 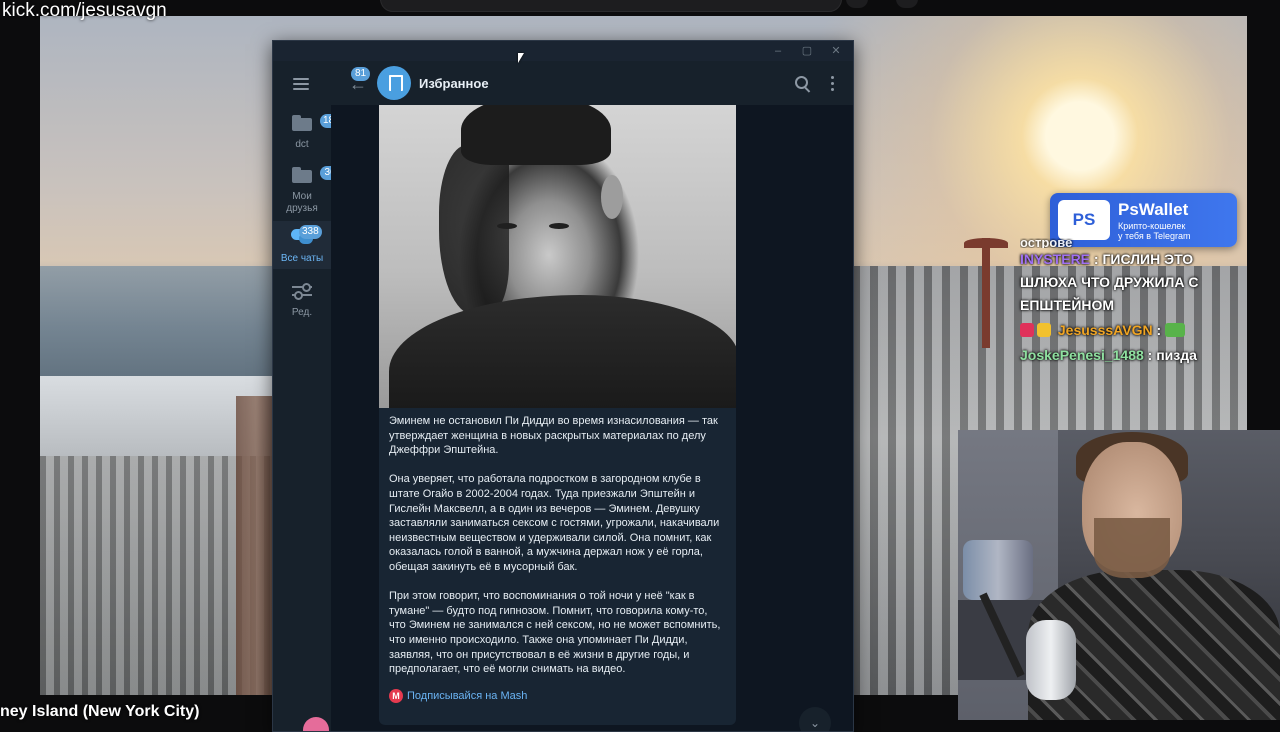 What do you see at coordinates (302, 202) in the screenshot?
I see `folder-label: Мои друзья` at bounding box center [302, 202].